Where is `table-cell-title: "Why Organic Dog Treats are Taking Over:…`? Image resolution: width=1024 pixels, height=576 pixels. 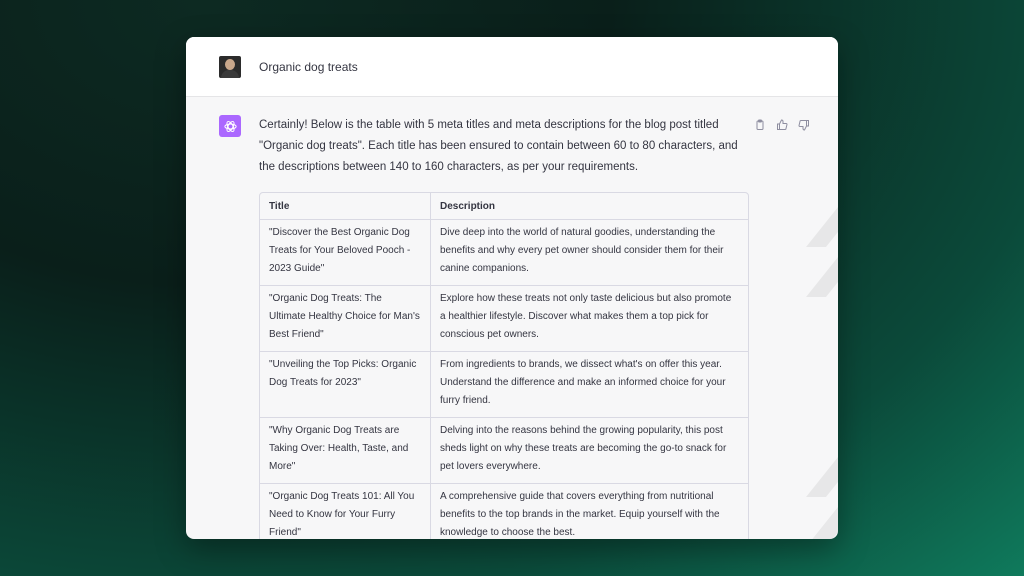
table-cell-title: "Why Organic Dog Treats are Taking Over:… is located at coordinates (345, 451).